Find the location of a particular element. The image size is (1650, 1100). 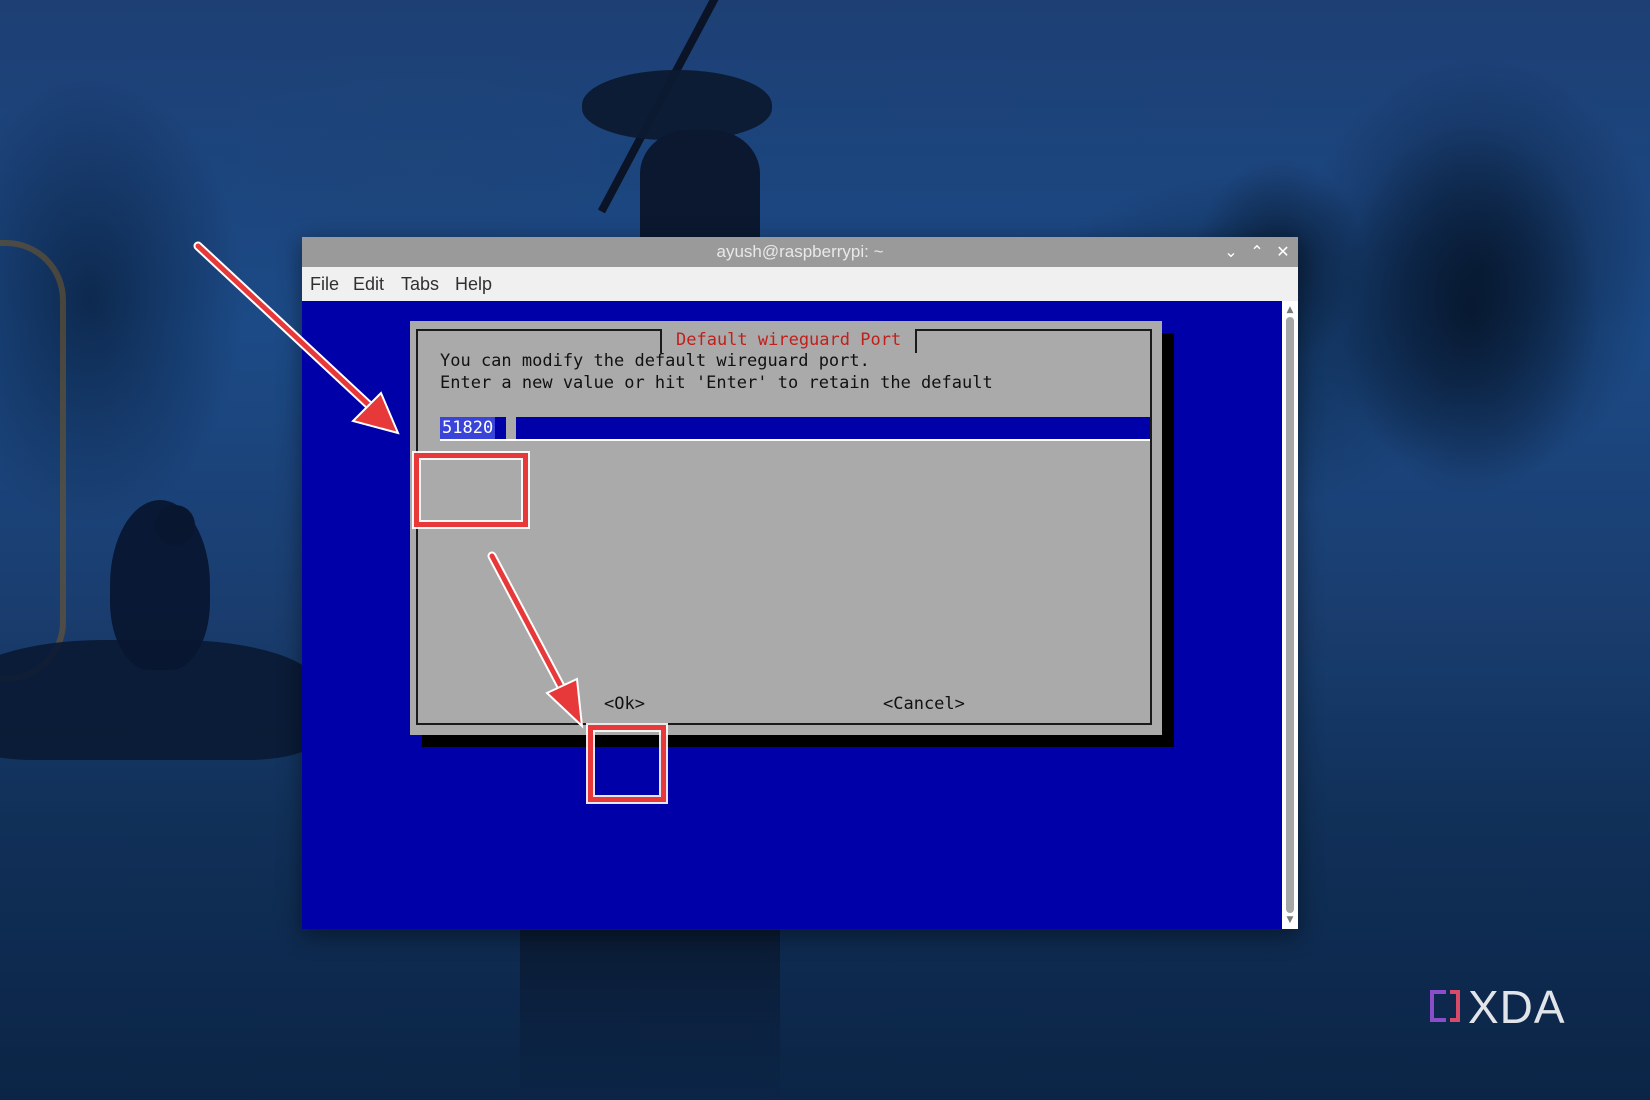

port-input-value: 51820 is located at coordinates (468, 428).